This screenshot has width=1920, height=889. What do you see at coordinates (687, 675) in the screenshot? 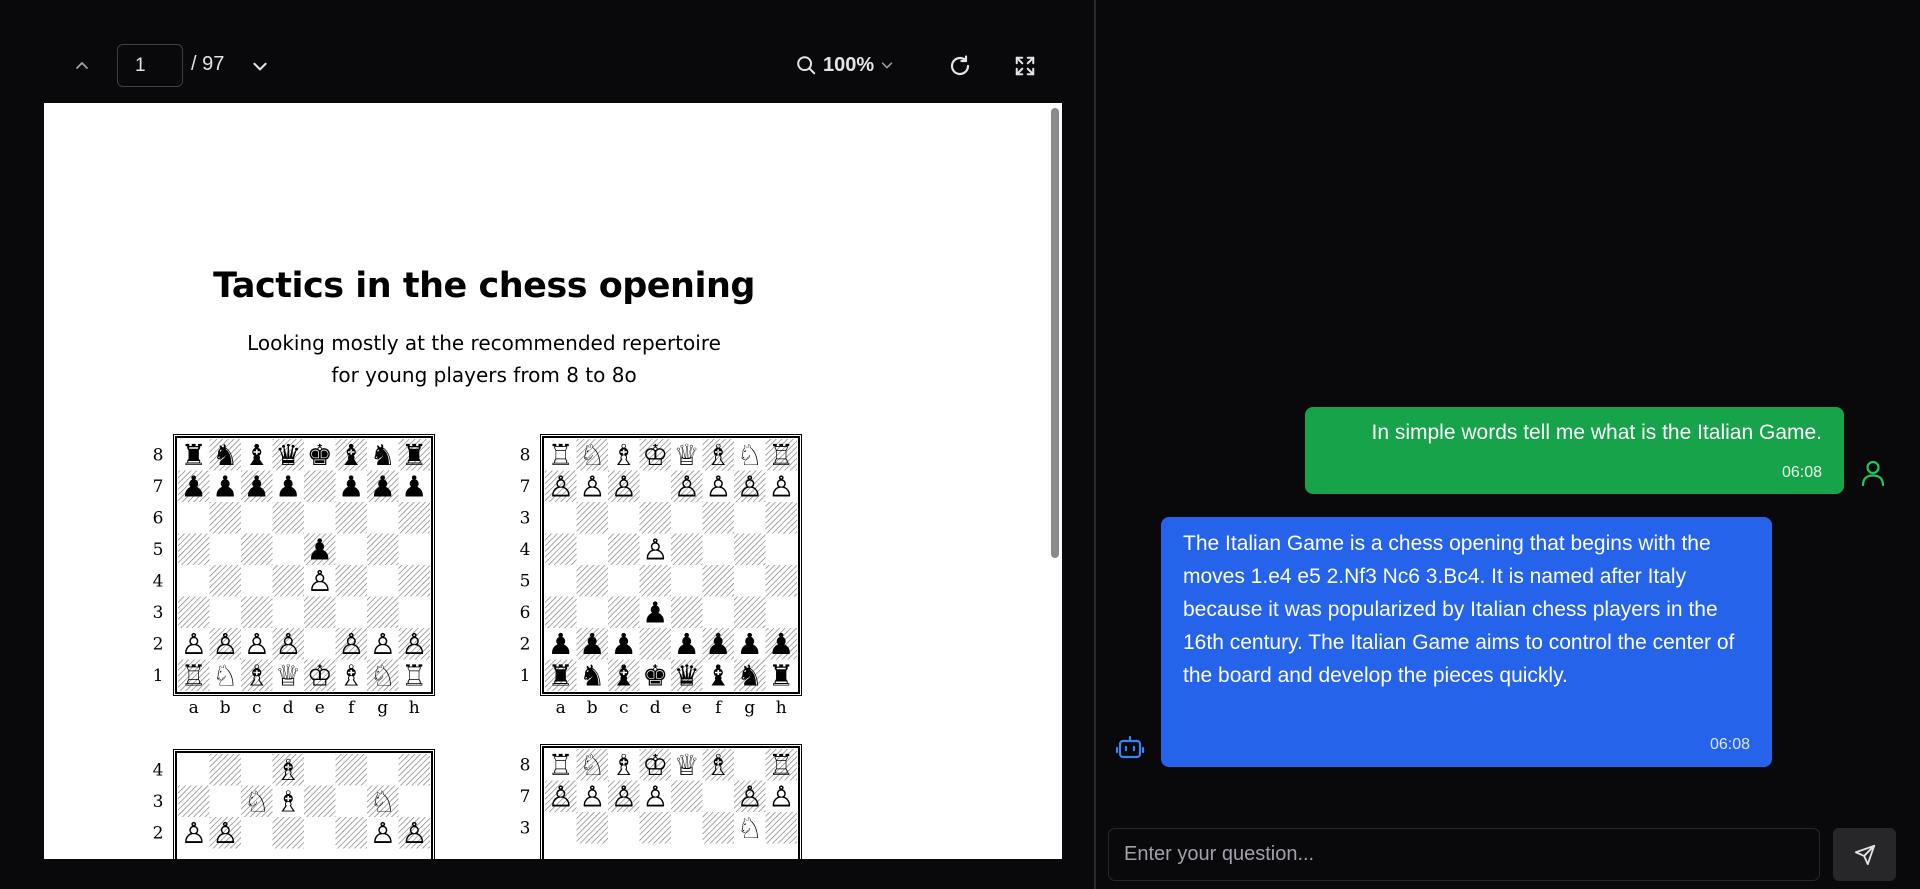
I see `black-queen-piece: ♛` at bounding box center [687, 675].